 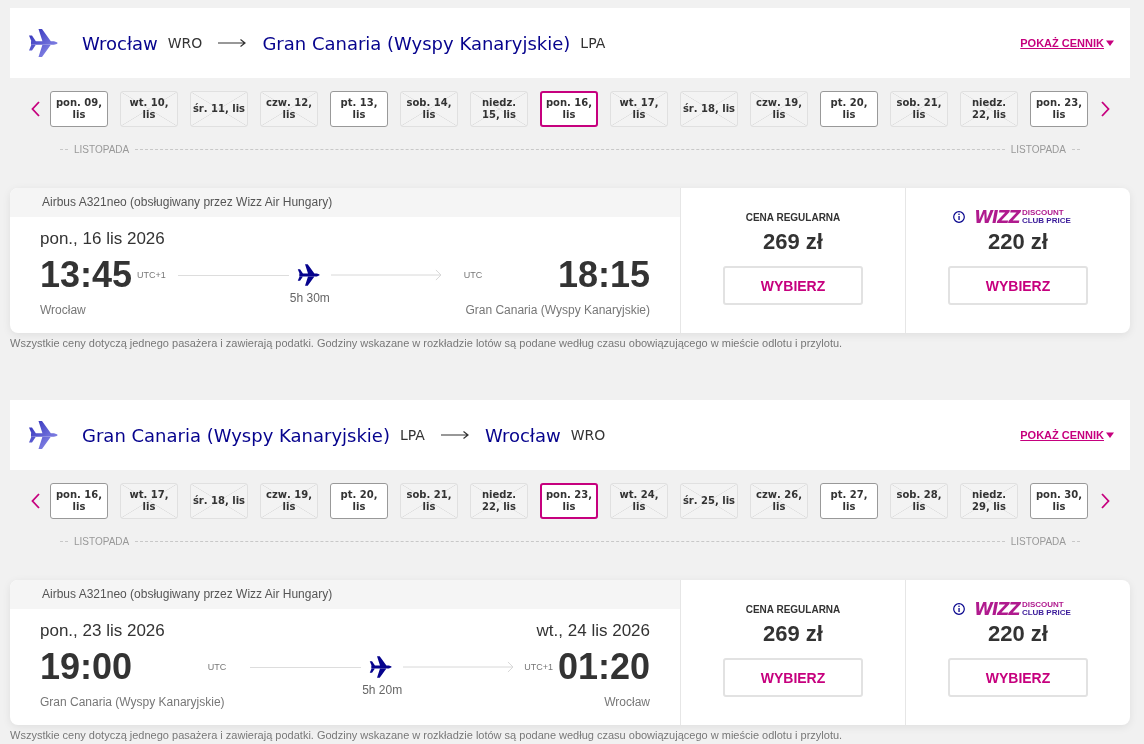 What do you see at coordinates (522, 435) in the screenshot?
I see `destination-city: Wrocław` at bounding box center [522, 435].